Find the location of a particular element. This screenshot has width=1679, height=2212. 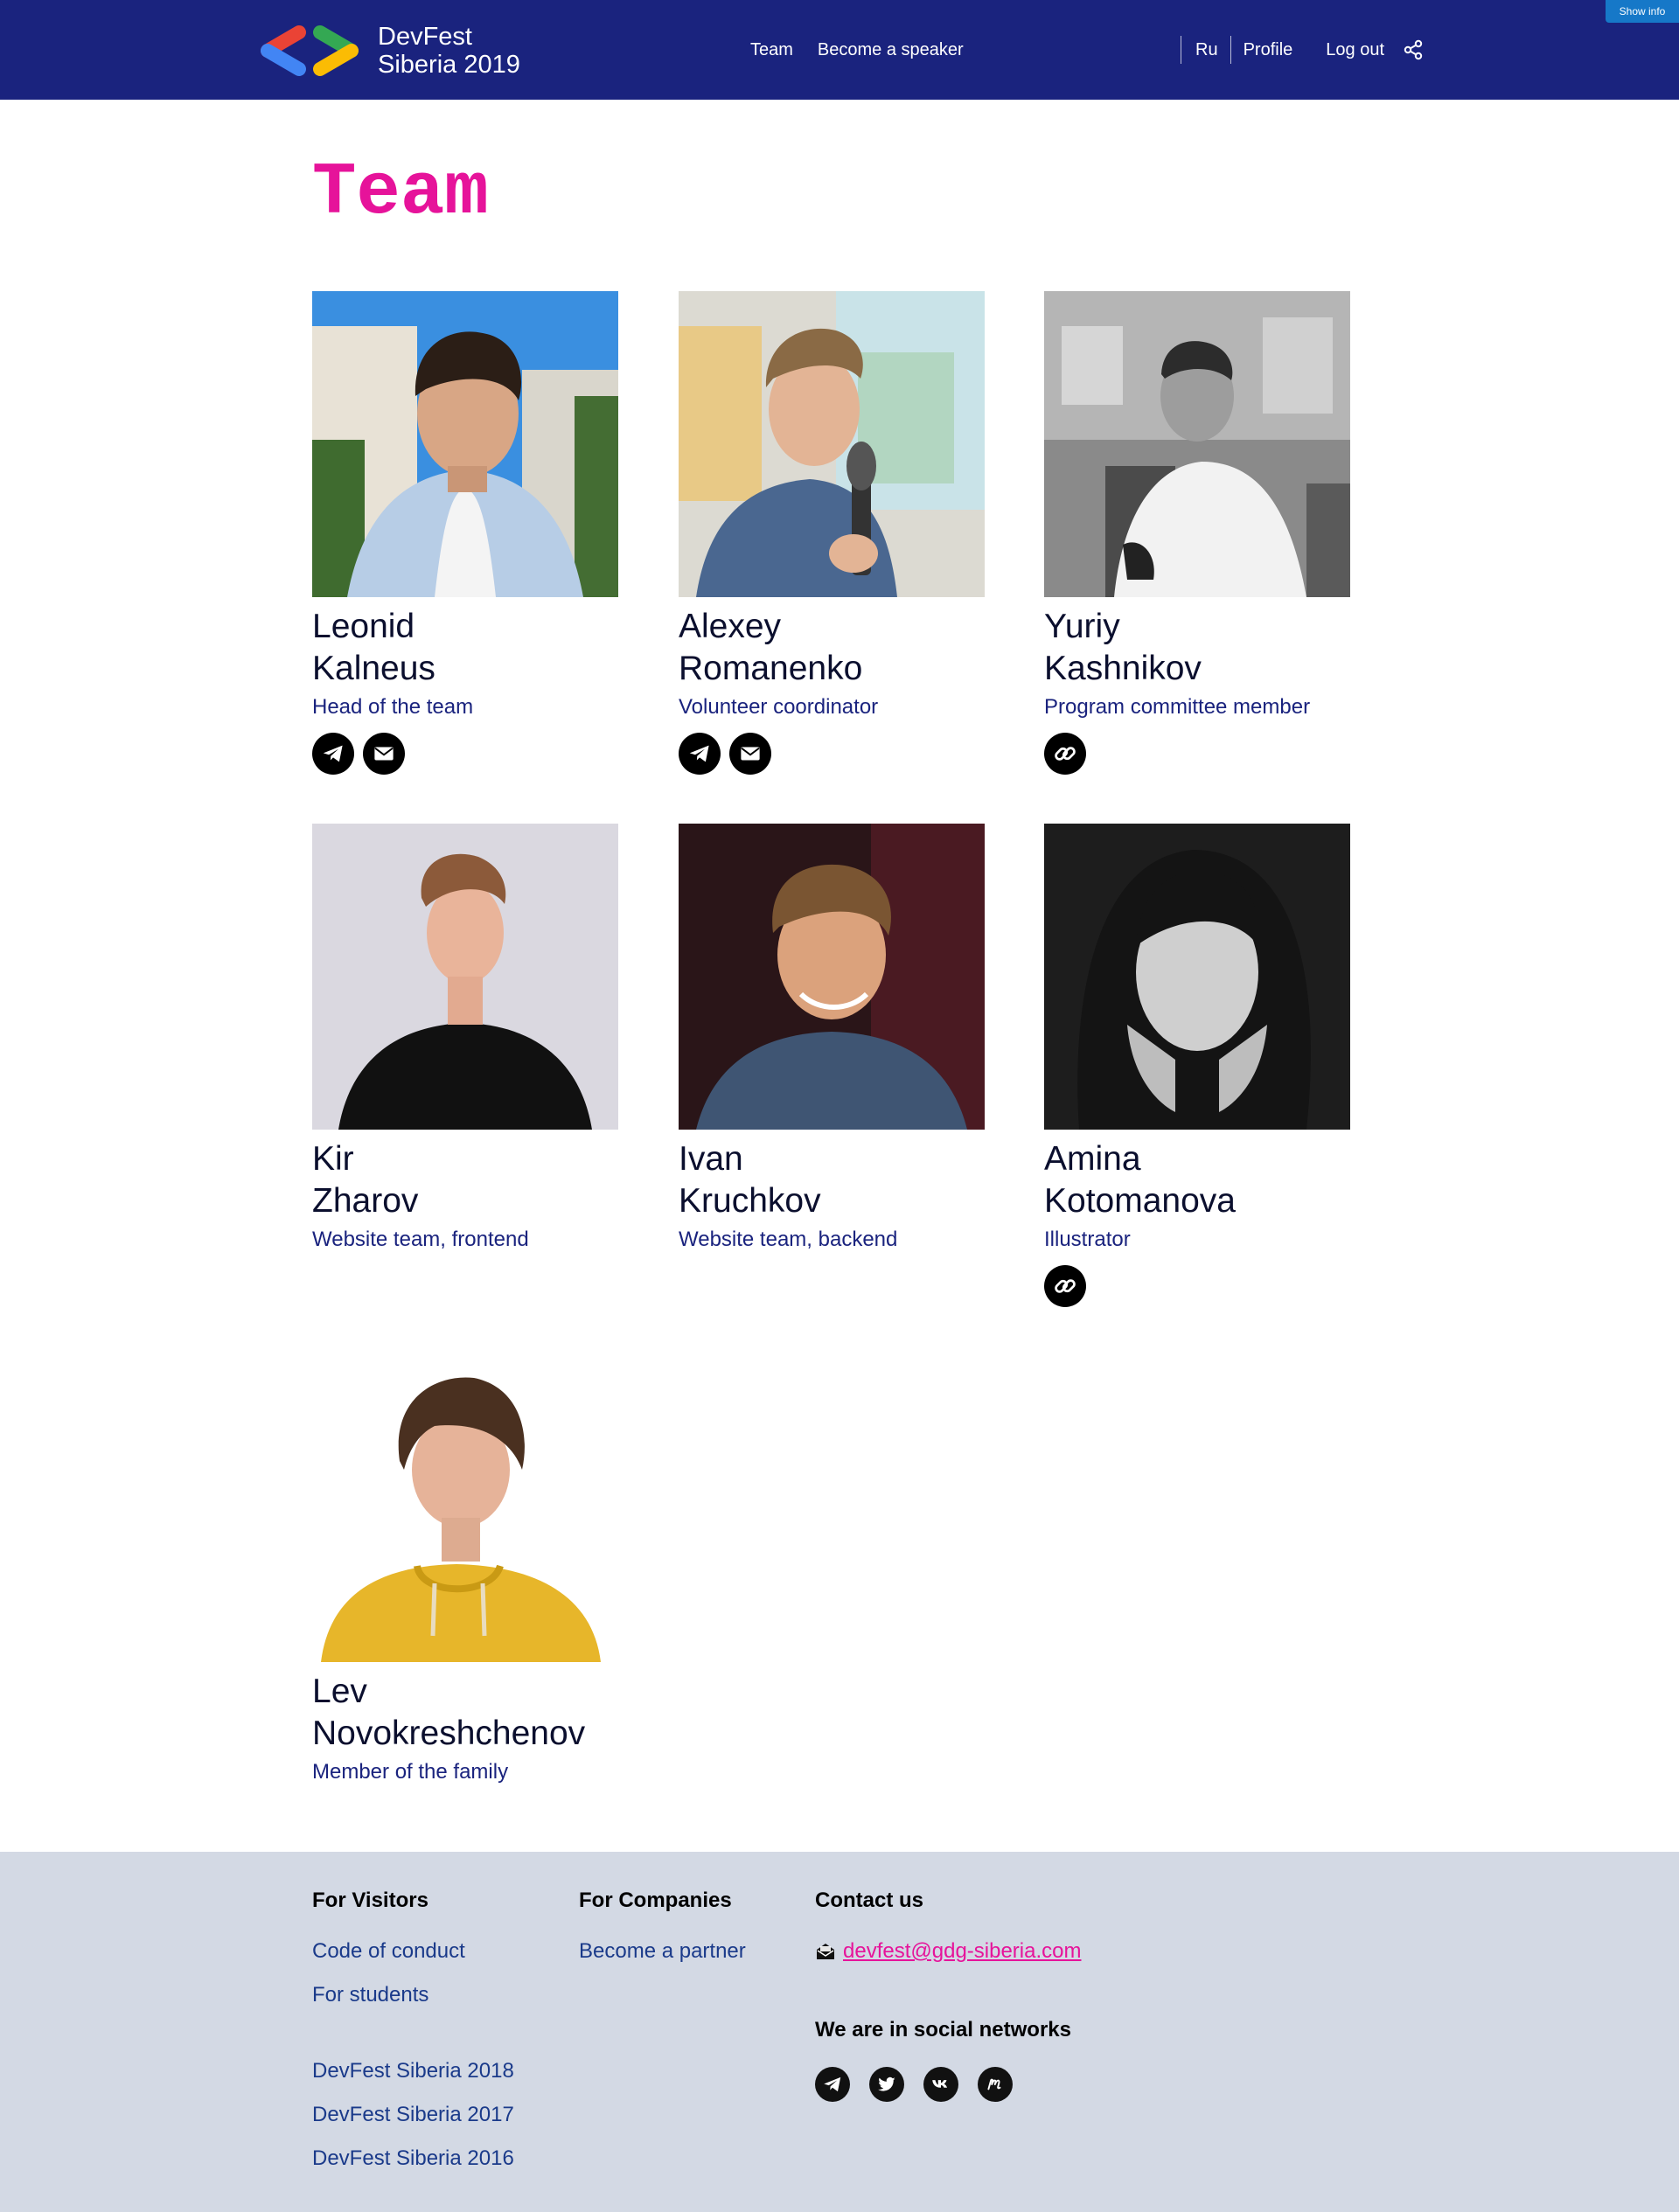

member-last-name: Zharov is located at coordinates (365, 1201).